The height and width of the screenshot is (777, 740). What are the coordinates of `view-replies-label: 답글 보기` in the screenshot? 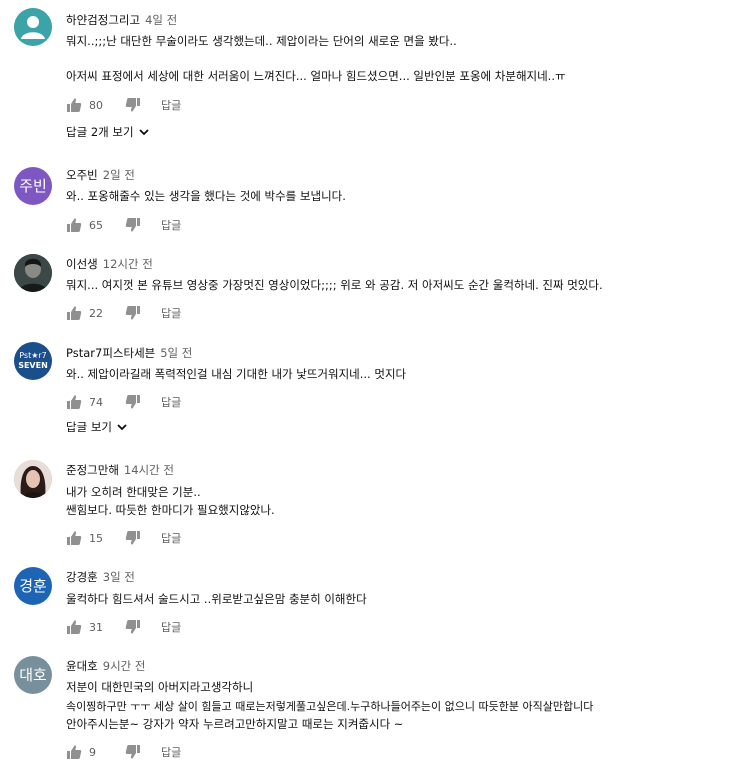 It's located at (89, 427).